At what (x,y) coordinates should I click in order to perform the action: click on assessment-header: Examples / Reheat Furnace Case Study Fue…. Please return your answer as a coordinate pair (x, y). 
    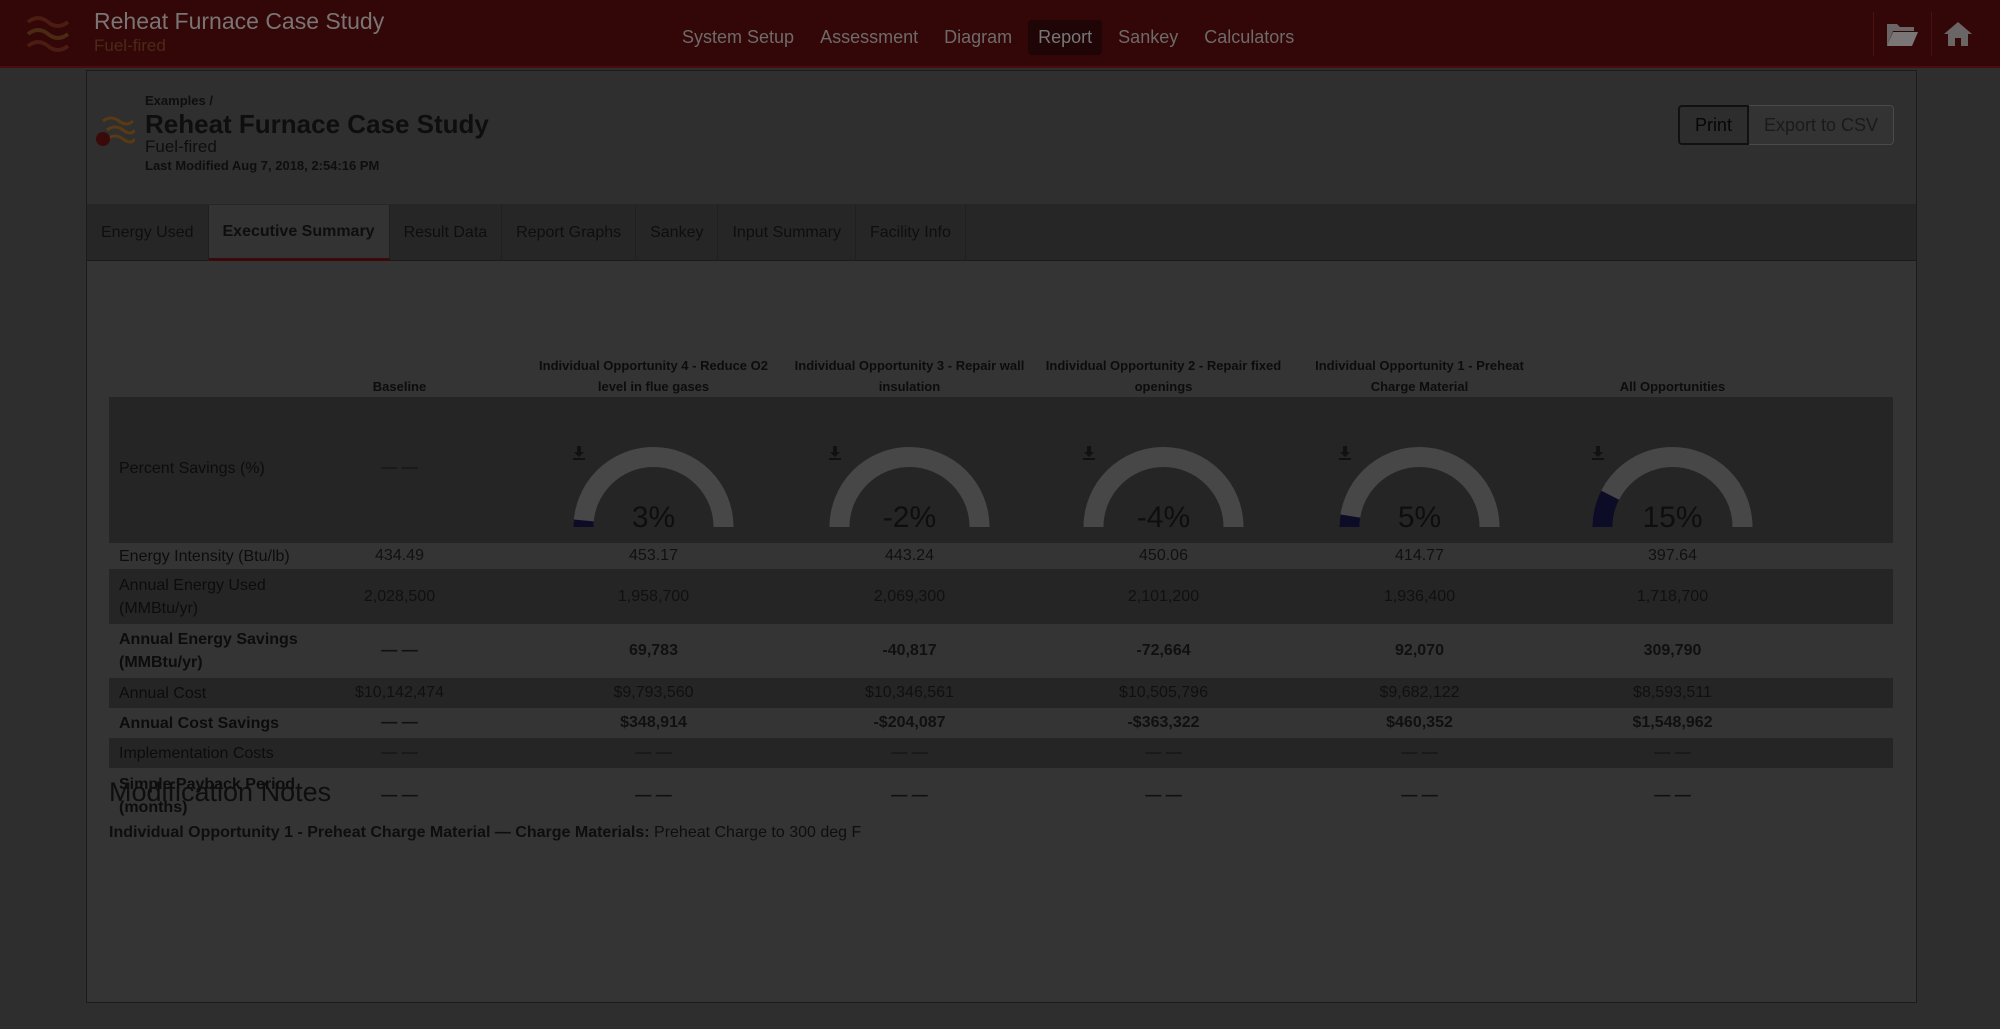
    Looking at the image, I should click on (1001, 138).